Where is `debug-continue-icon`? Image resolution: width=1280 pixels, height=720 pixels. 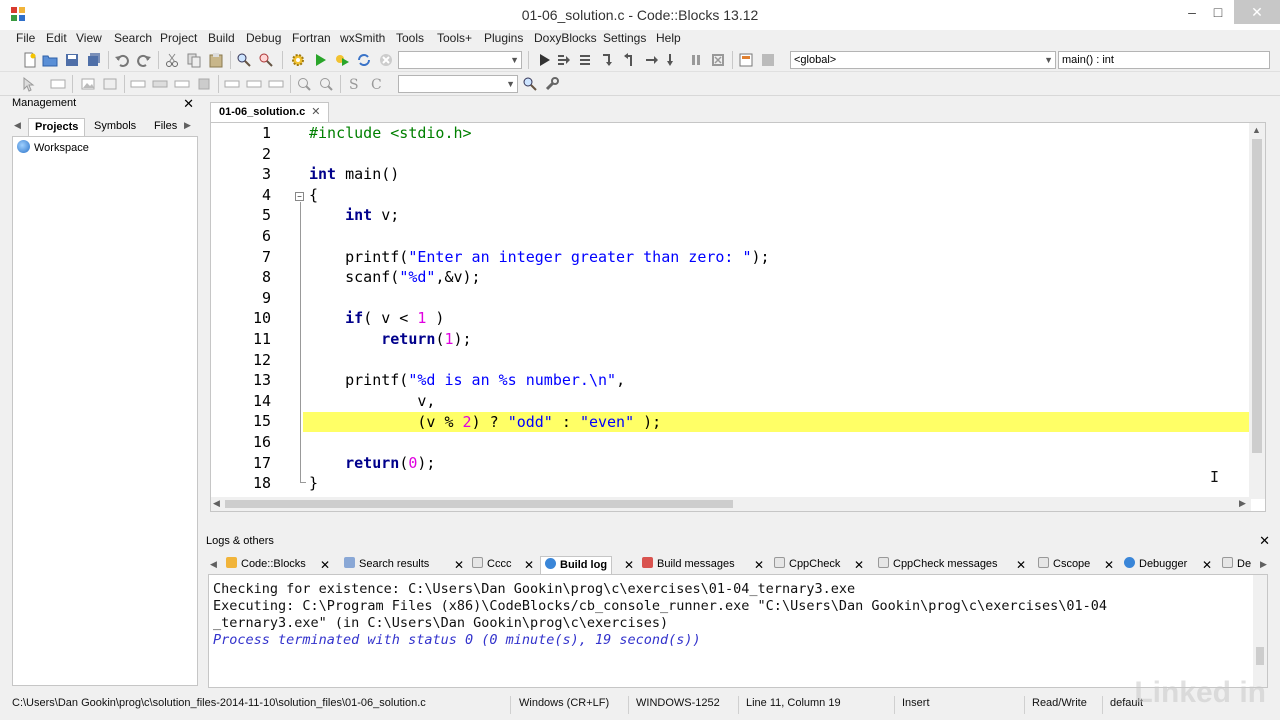 debug-continue-icon is located at coordinates (544, 60).